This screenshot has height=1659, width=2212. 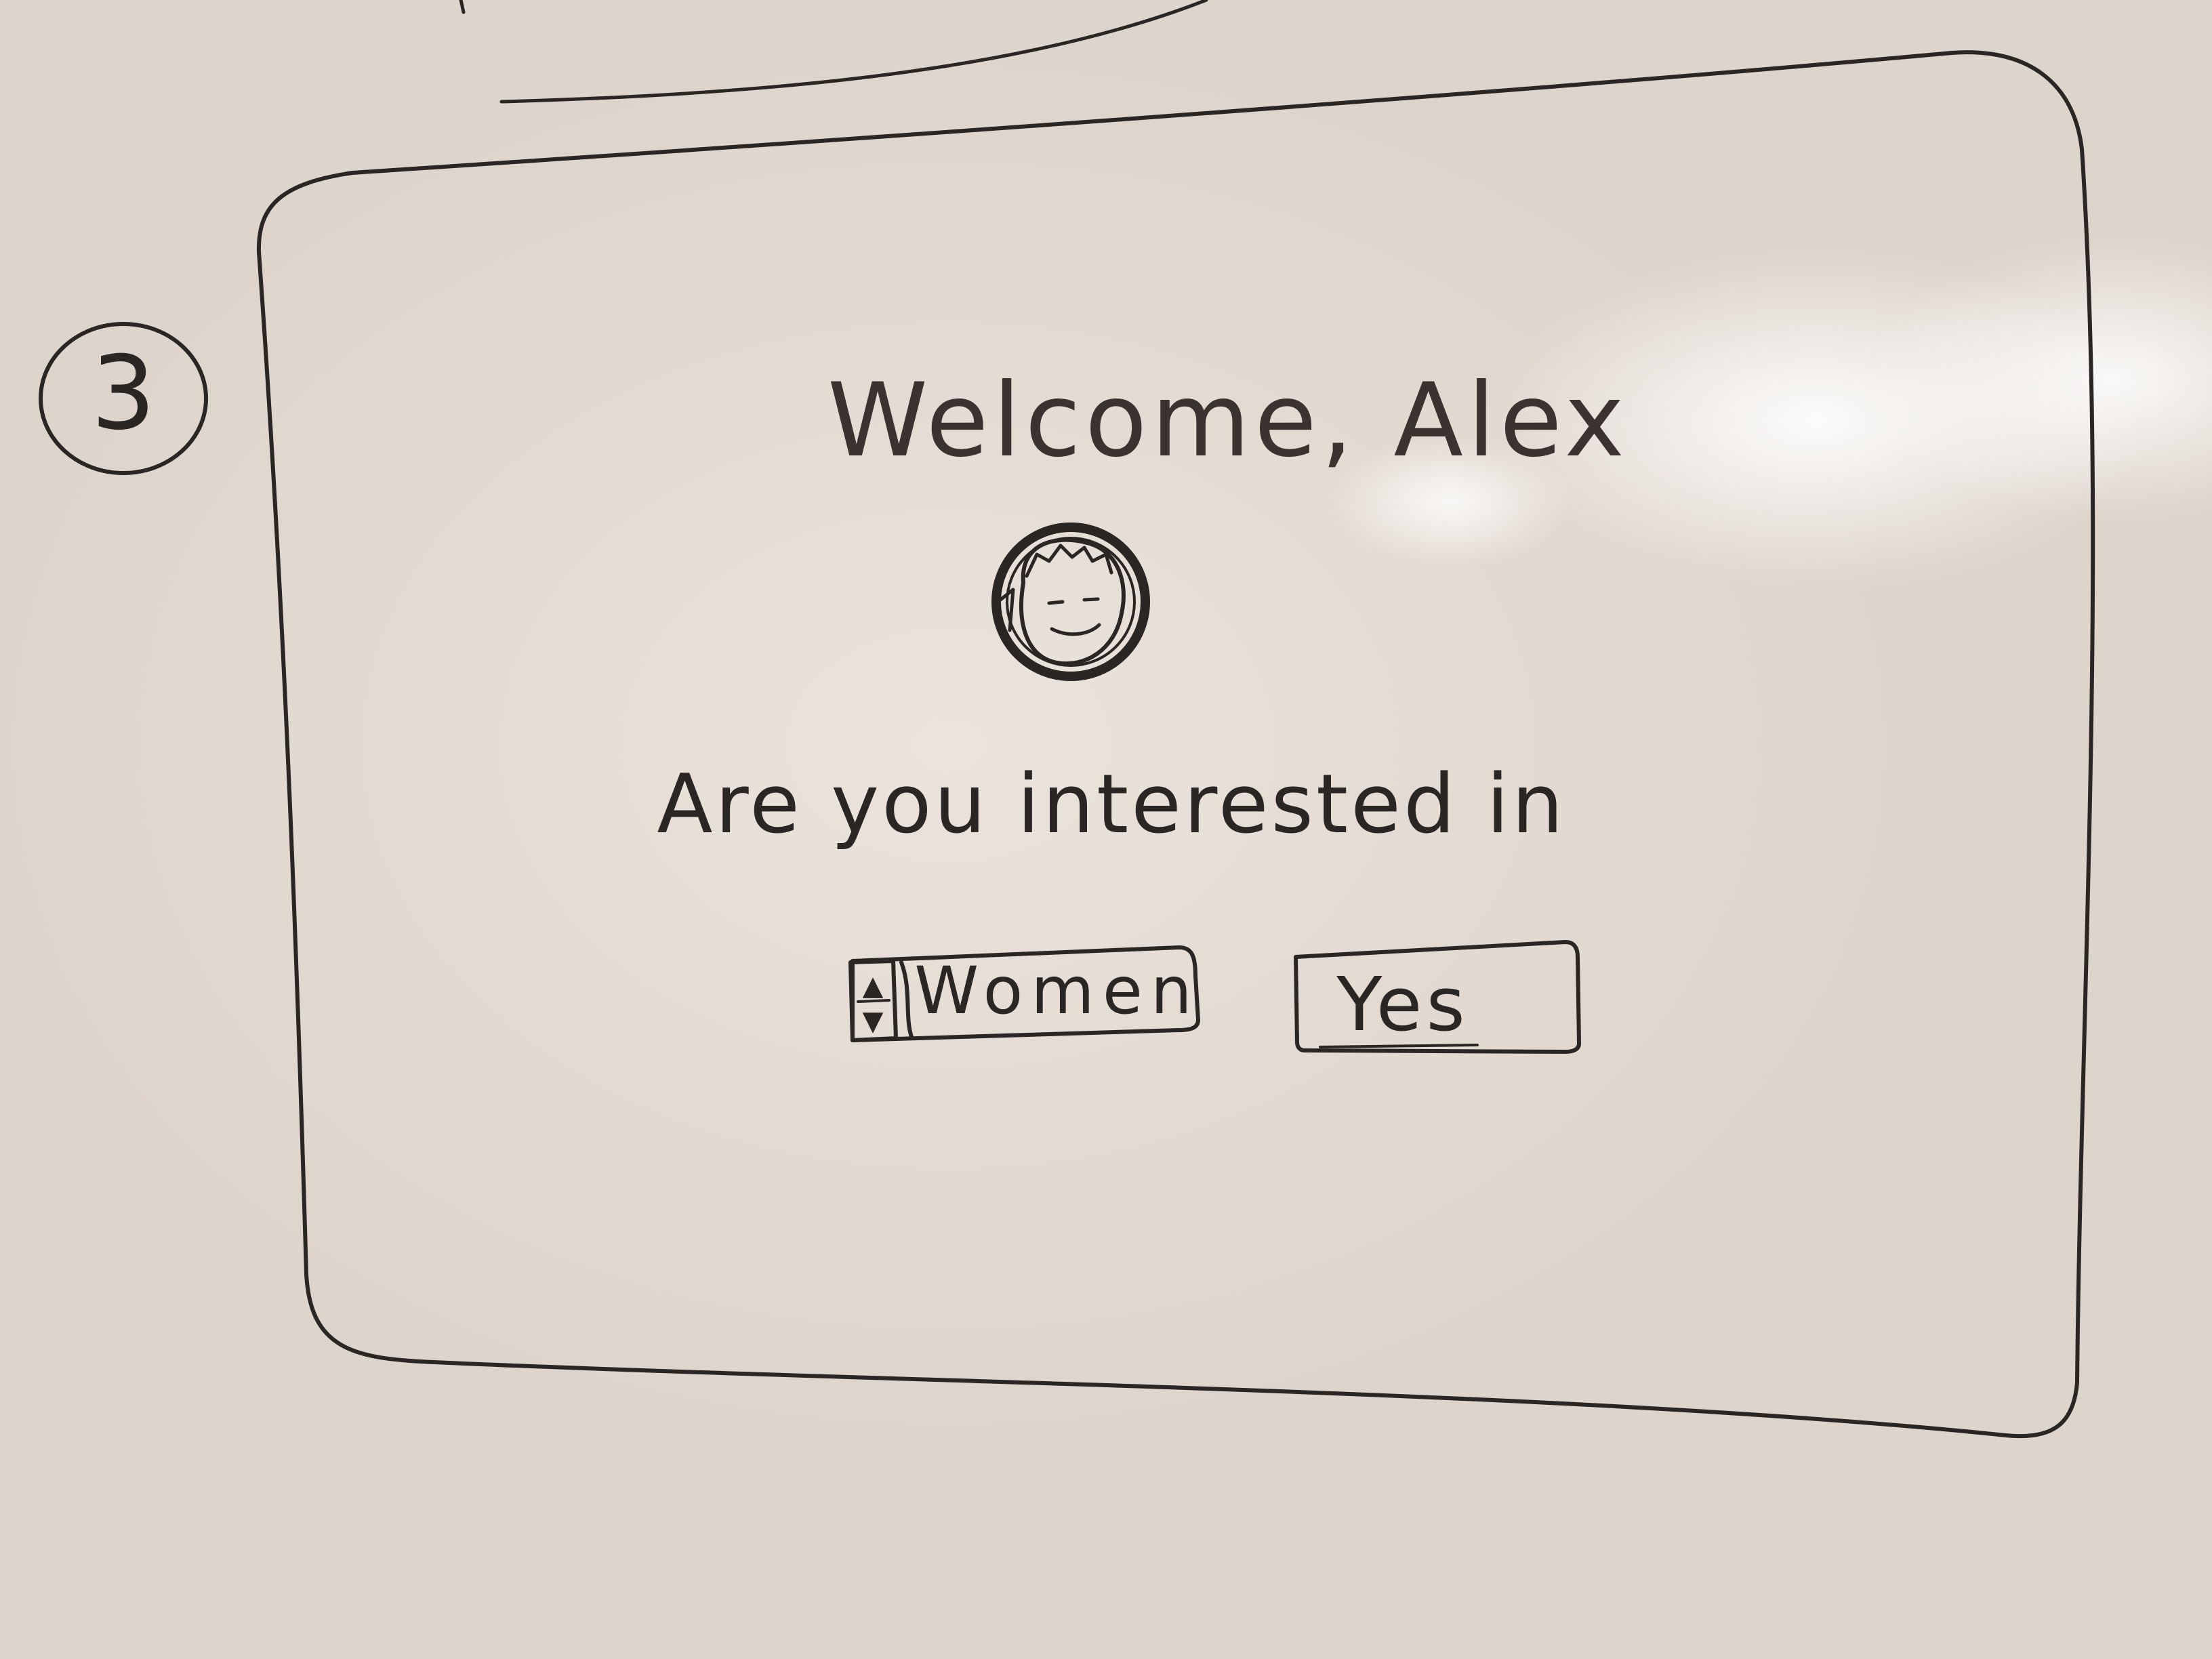 What do you see at coordinates (873, 986) in the screenshot?
I see `stepper-up-icon: ▲` at bounding box center [873, 986].